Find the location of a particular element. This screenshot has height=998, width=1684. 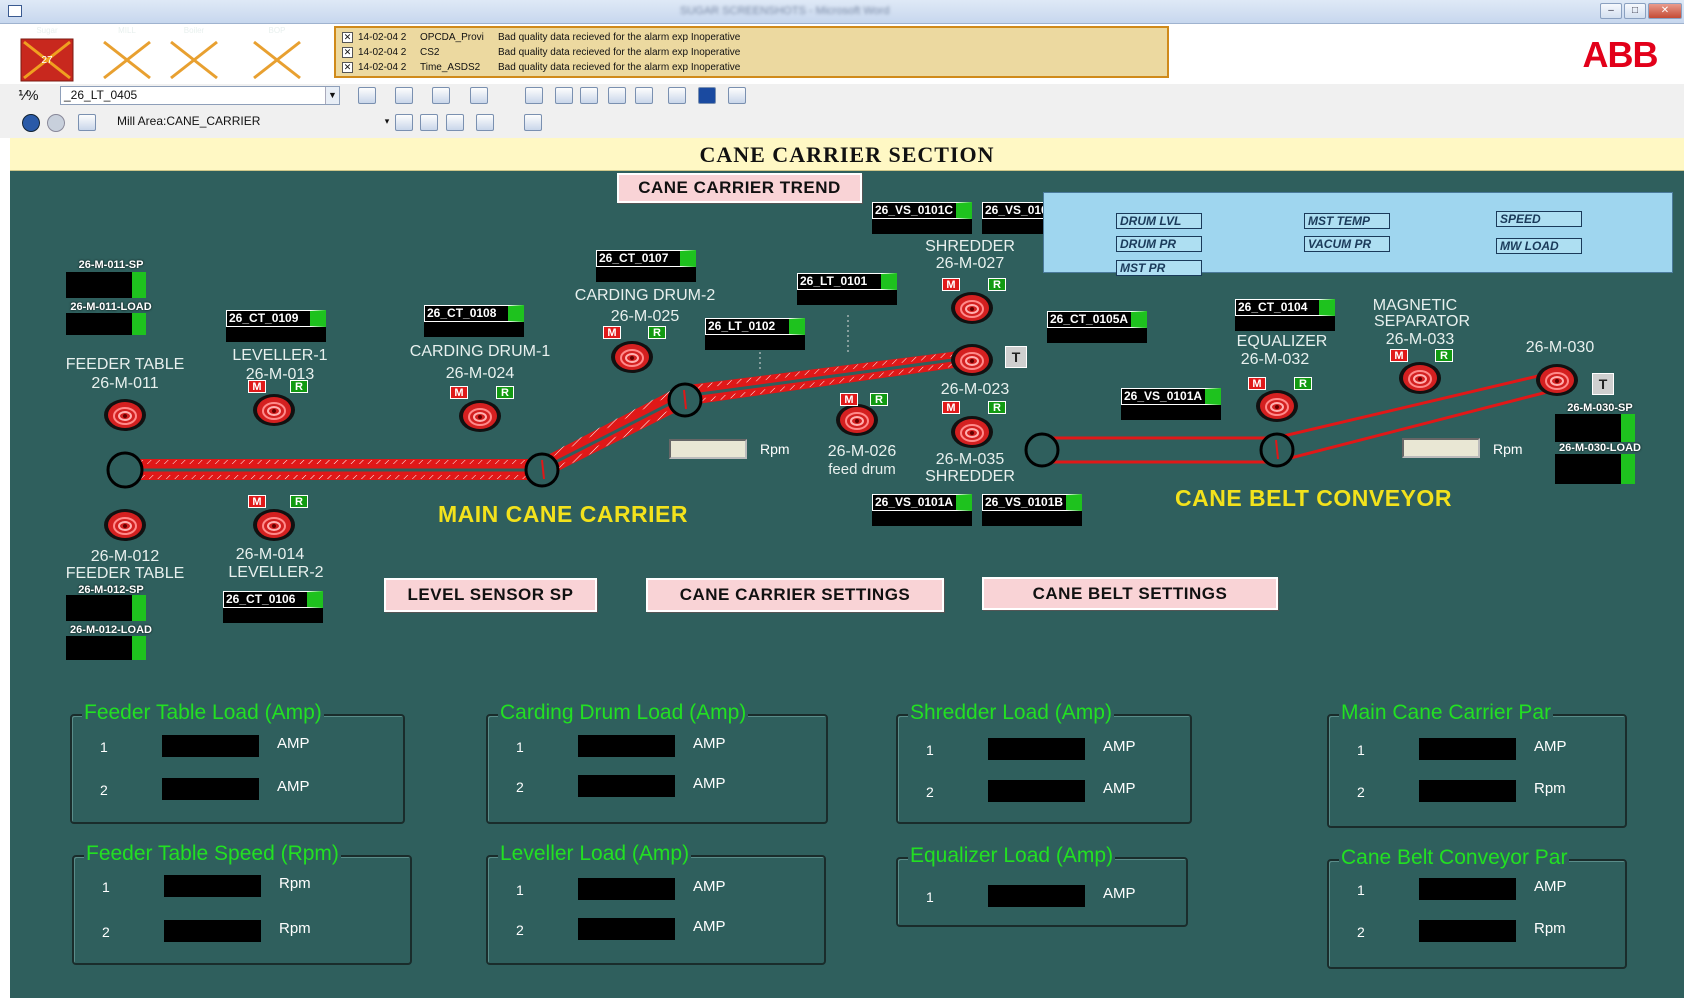

tag-26-vs-0101c: 26_VS_0101C is located at coordinates (922, 218).